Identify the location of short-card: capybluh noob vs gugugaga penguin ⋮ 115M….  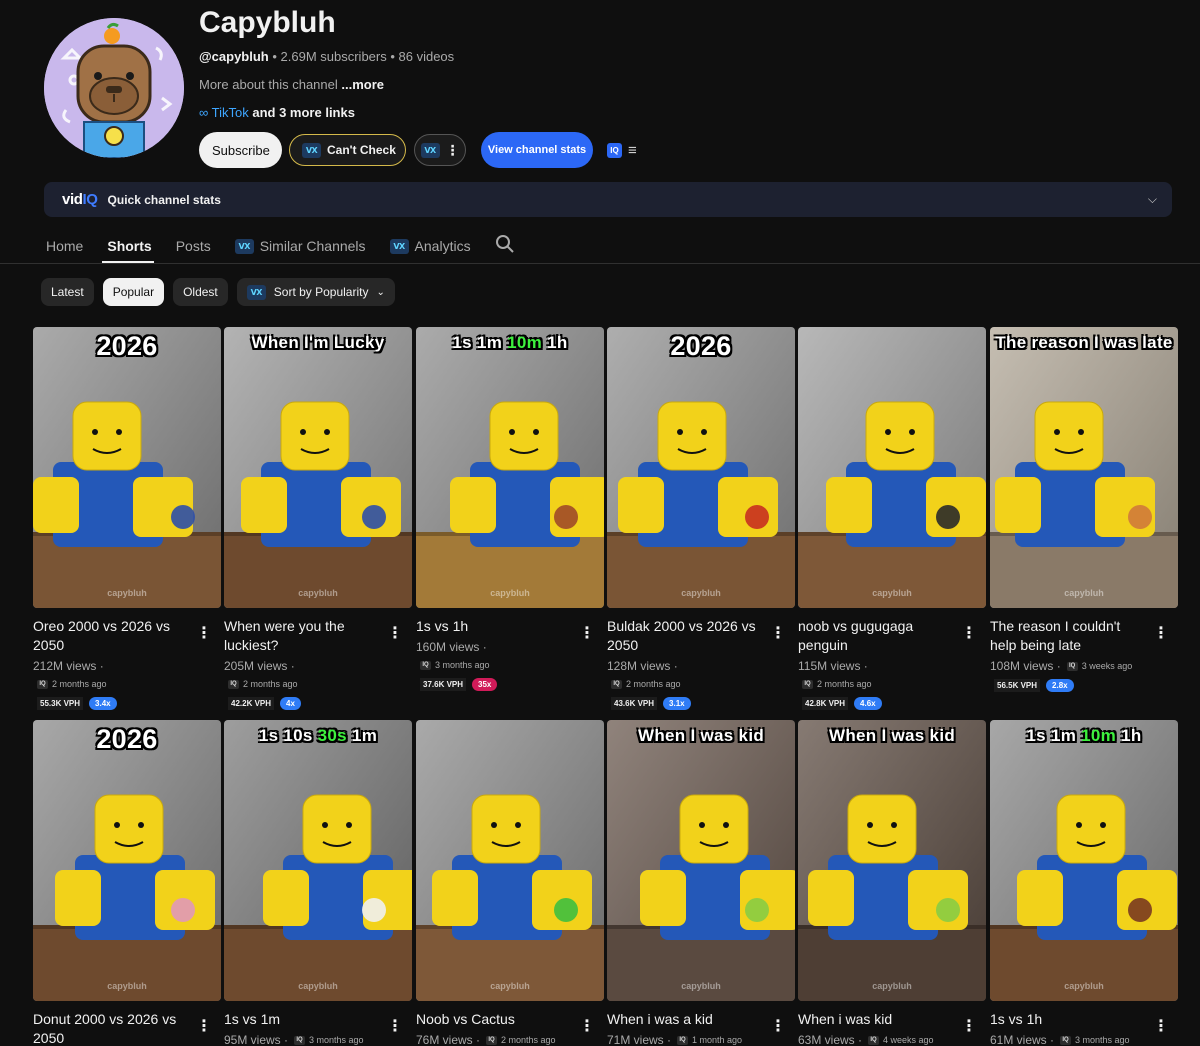
(892, 518).